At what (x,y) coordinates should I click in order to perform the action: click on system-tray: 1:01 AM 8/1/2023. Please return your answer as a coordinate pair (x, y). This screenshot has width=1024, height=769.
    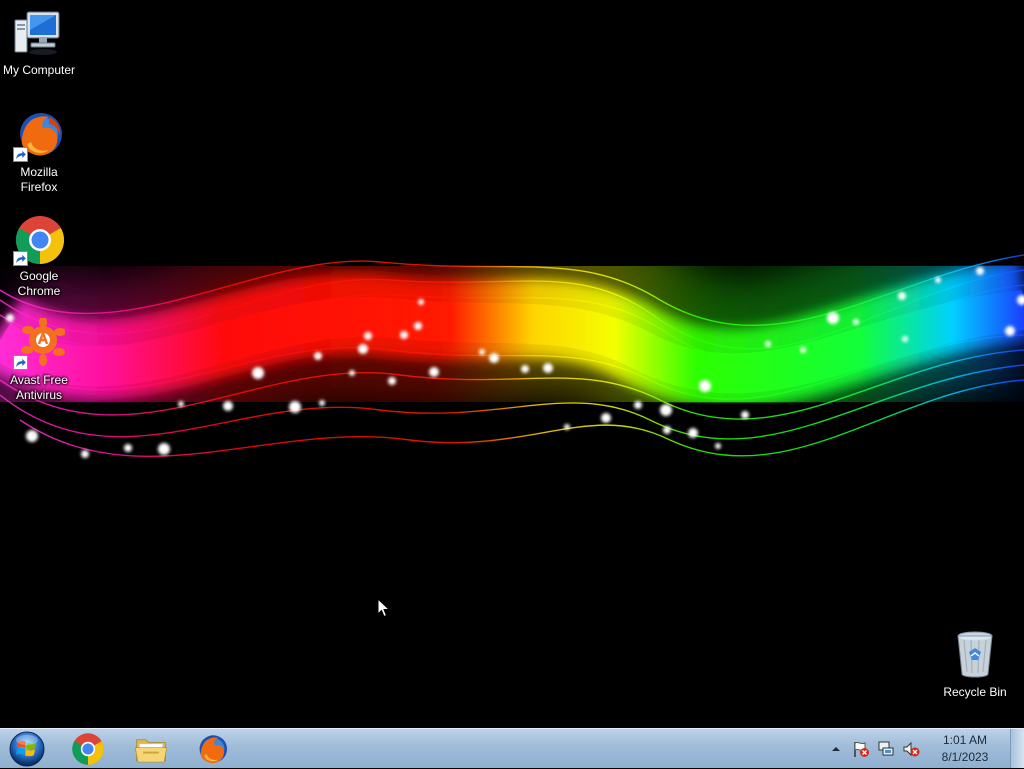
    Looking at the image, I should click on (911, 749).